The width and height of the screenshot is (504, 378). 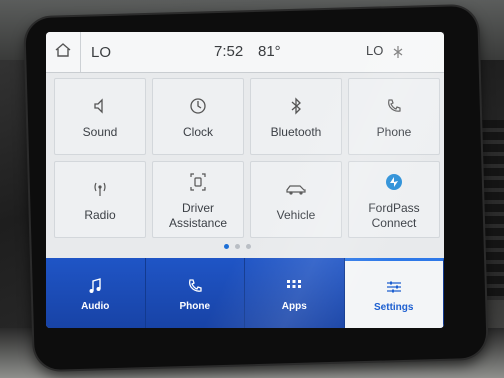 What do you see at coordinates (198, 182) in the screenshot?
I see `driver-assist-icon` at bounding box center [198, 182].